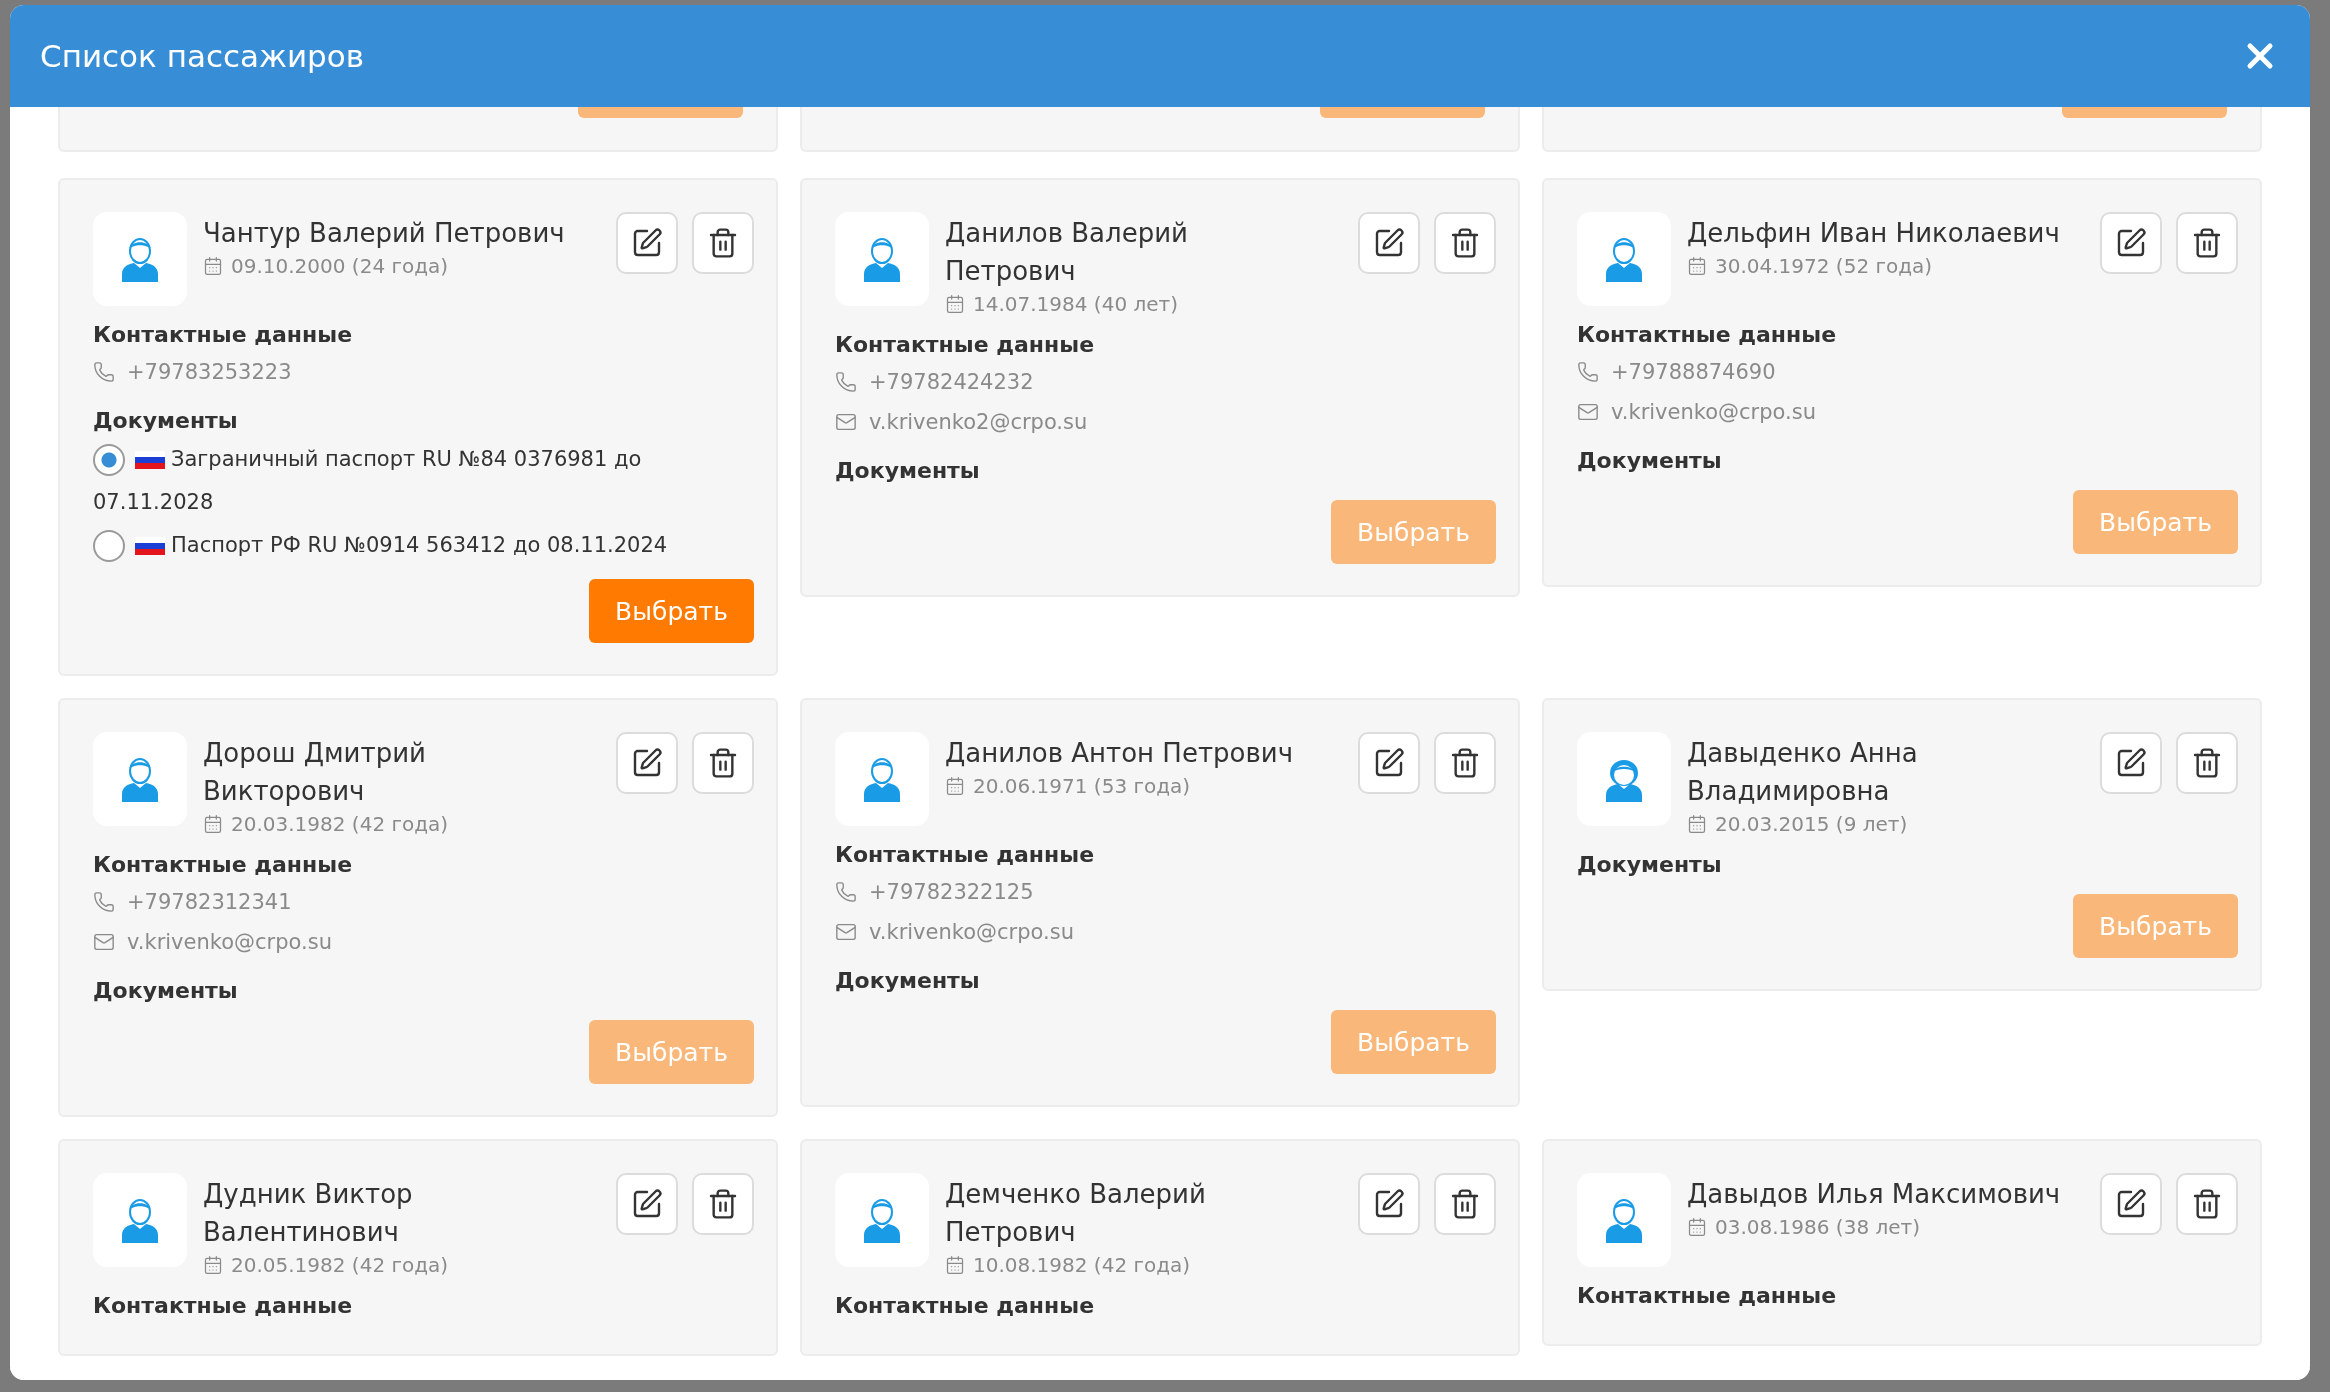 The image size is (2330, 1392). Describe the element at coordinates (423, 545) in the screenshot. I see `document-option: Паспорт РФ RU №0914 563412 до 08.11.2024` at that location.